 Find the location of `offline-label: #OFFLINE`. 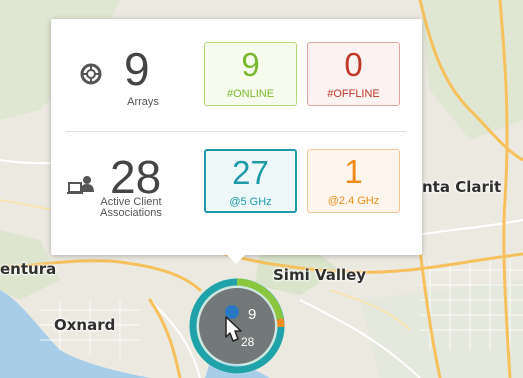

offline-label: #OFFLINE is located at coordinates (353, 94).